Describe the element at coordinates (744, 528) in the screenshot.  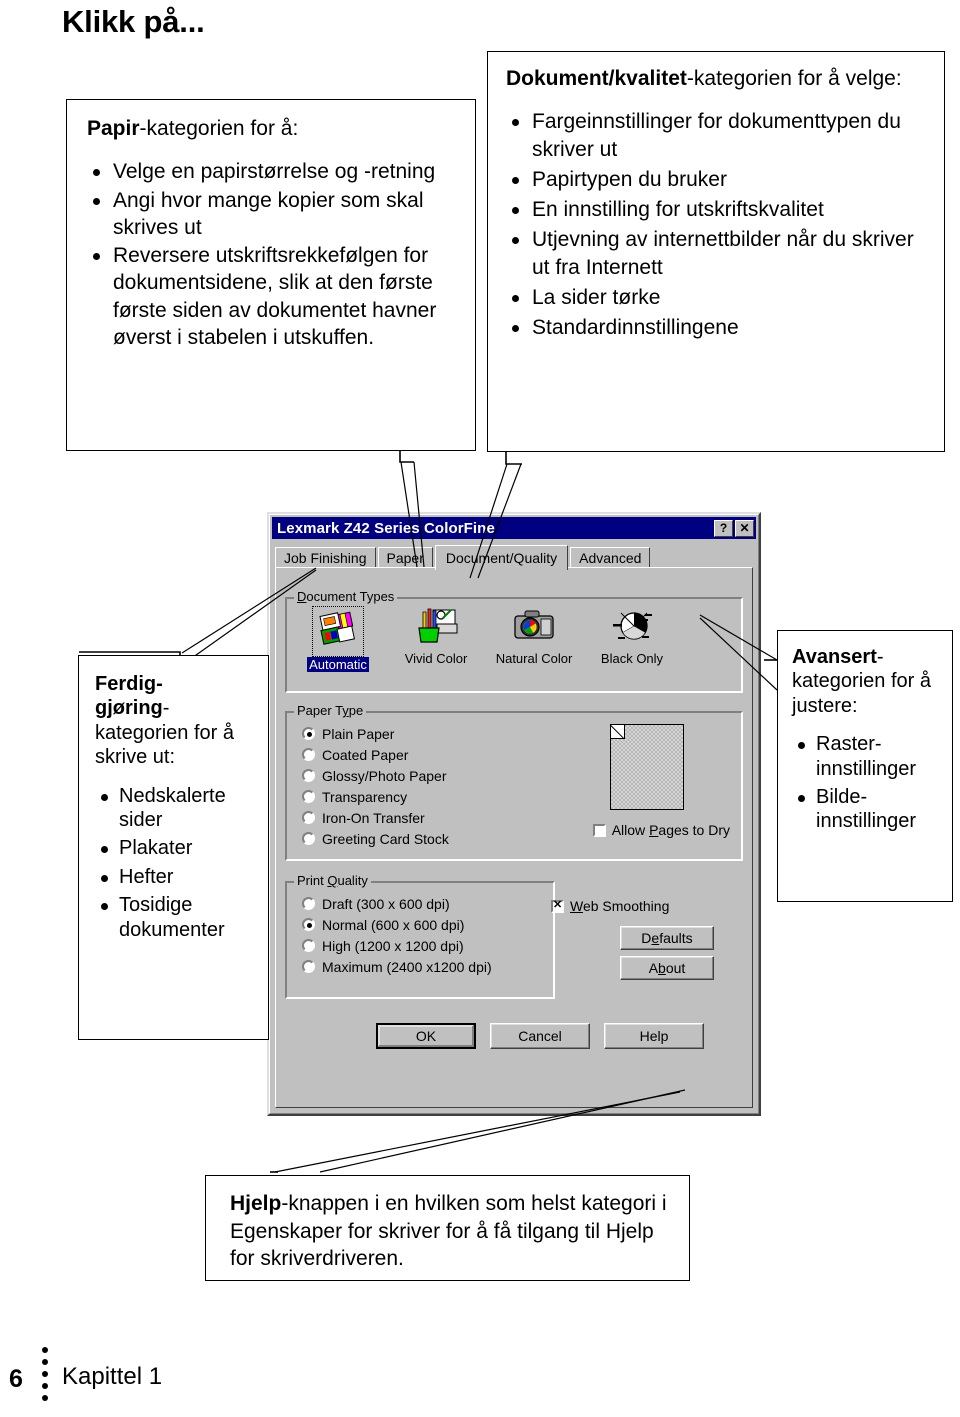
I see `close-icon: ✕` at that location.